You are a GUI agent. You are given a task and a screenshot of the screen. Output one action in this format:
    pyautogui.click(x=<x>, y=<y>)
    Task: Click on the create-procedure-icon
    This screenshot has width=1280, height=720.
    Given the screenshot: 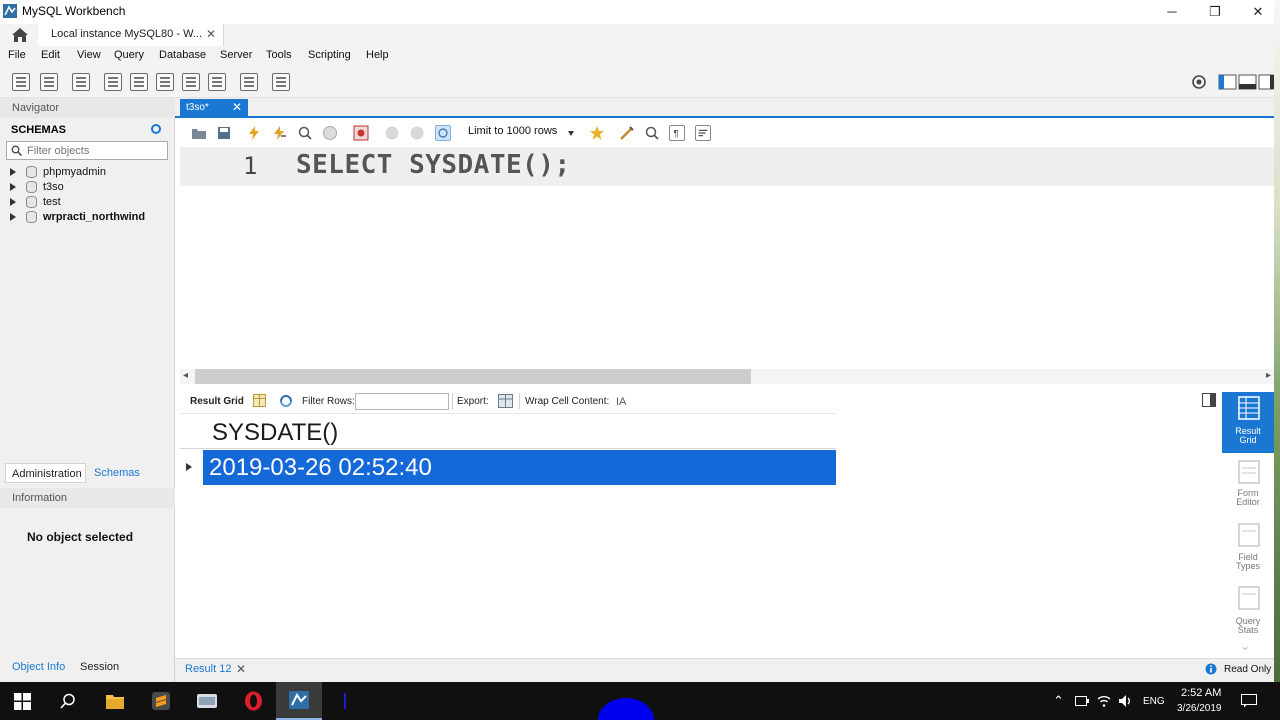 What is the action you would take?
    pyautogui.click(x=191, y=82)
    